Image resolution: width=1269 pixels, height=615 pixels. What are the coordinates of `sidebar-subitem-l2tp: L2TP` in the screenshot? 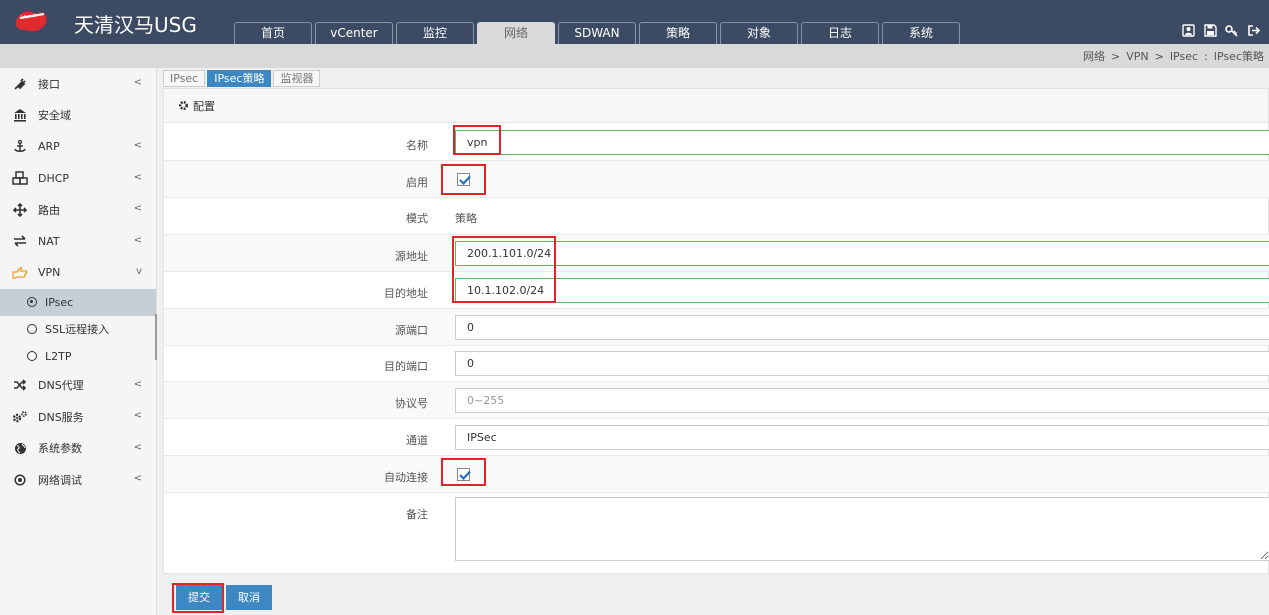 It's located at (78, 356).